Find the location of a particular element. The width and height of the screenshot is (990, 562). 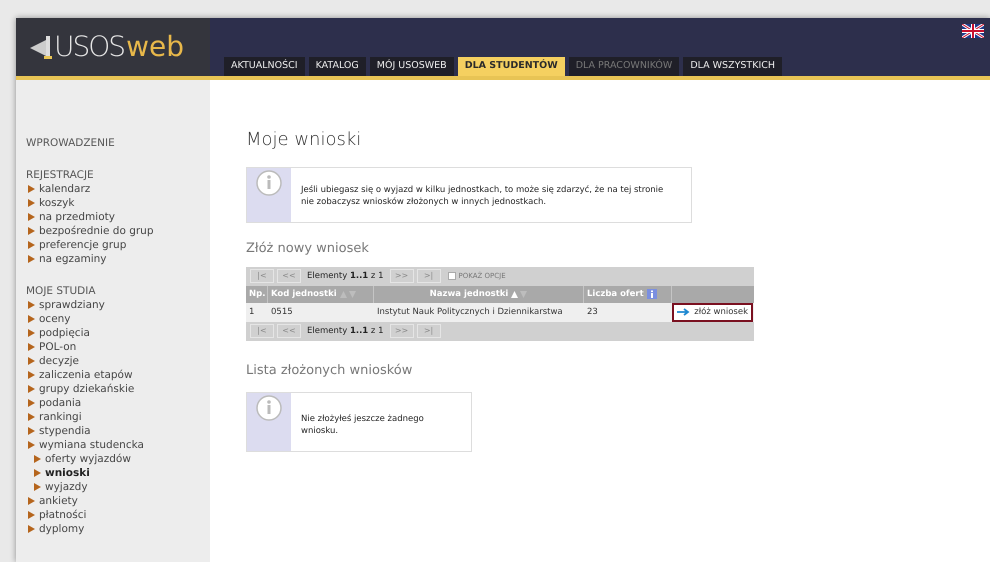

sidebar-link: sprawdziany is located at coordinates (72, 305).